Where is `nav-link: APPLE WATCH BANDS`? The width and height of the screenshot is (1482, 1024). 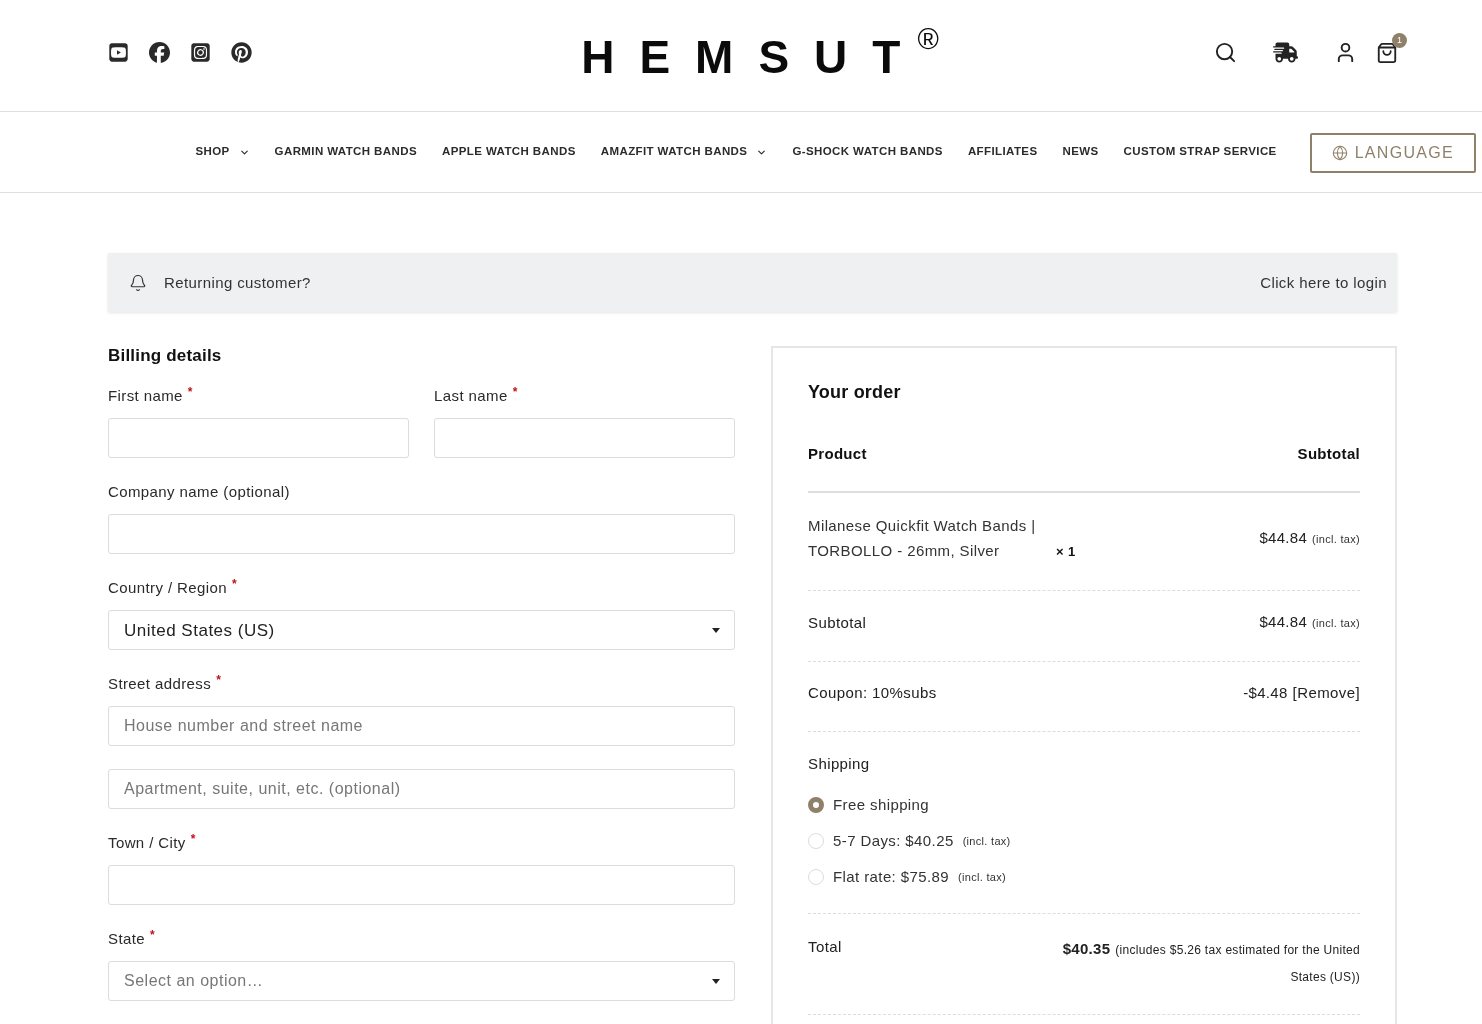
nav-link: APPLE WATCH BANDS is located at coordinates (509, 152).